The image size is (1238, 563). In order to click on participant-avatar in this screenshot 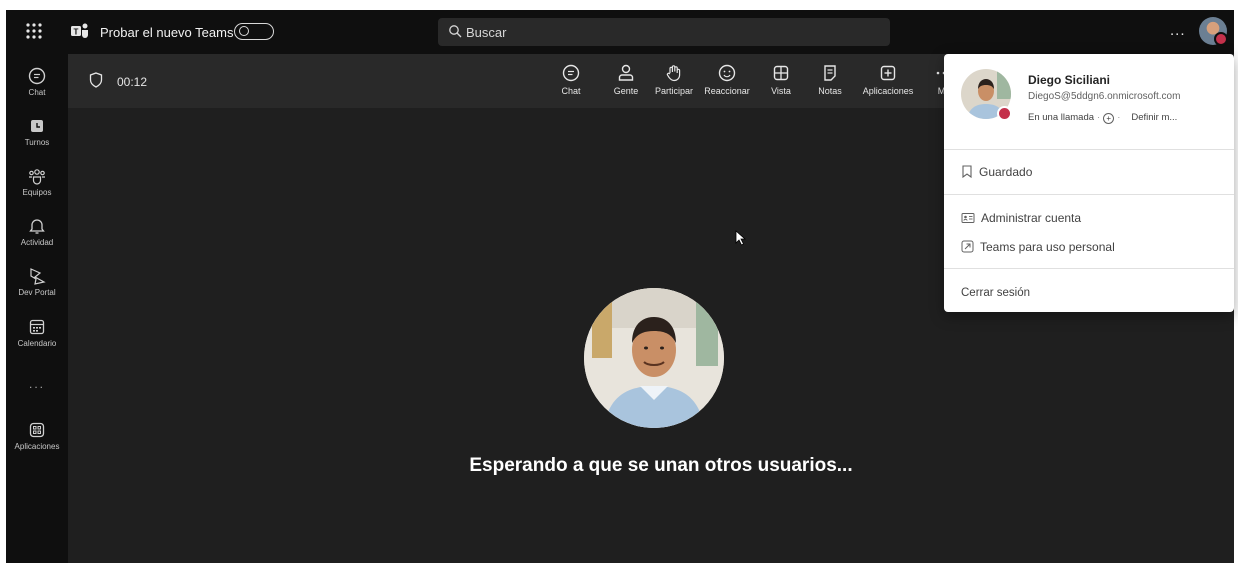, I will do `click(654, 358)`.